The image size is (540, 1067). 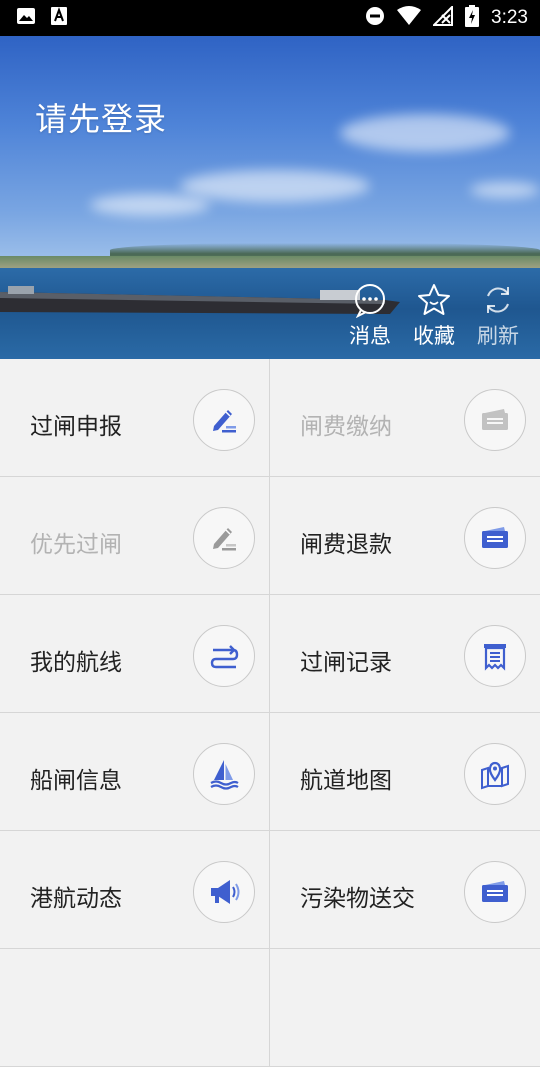 I want to click on menu-item-label: 过闸申报, so click(x=76, y=427).